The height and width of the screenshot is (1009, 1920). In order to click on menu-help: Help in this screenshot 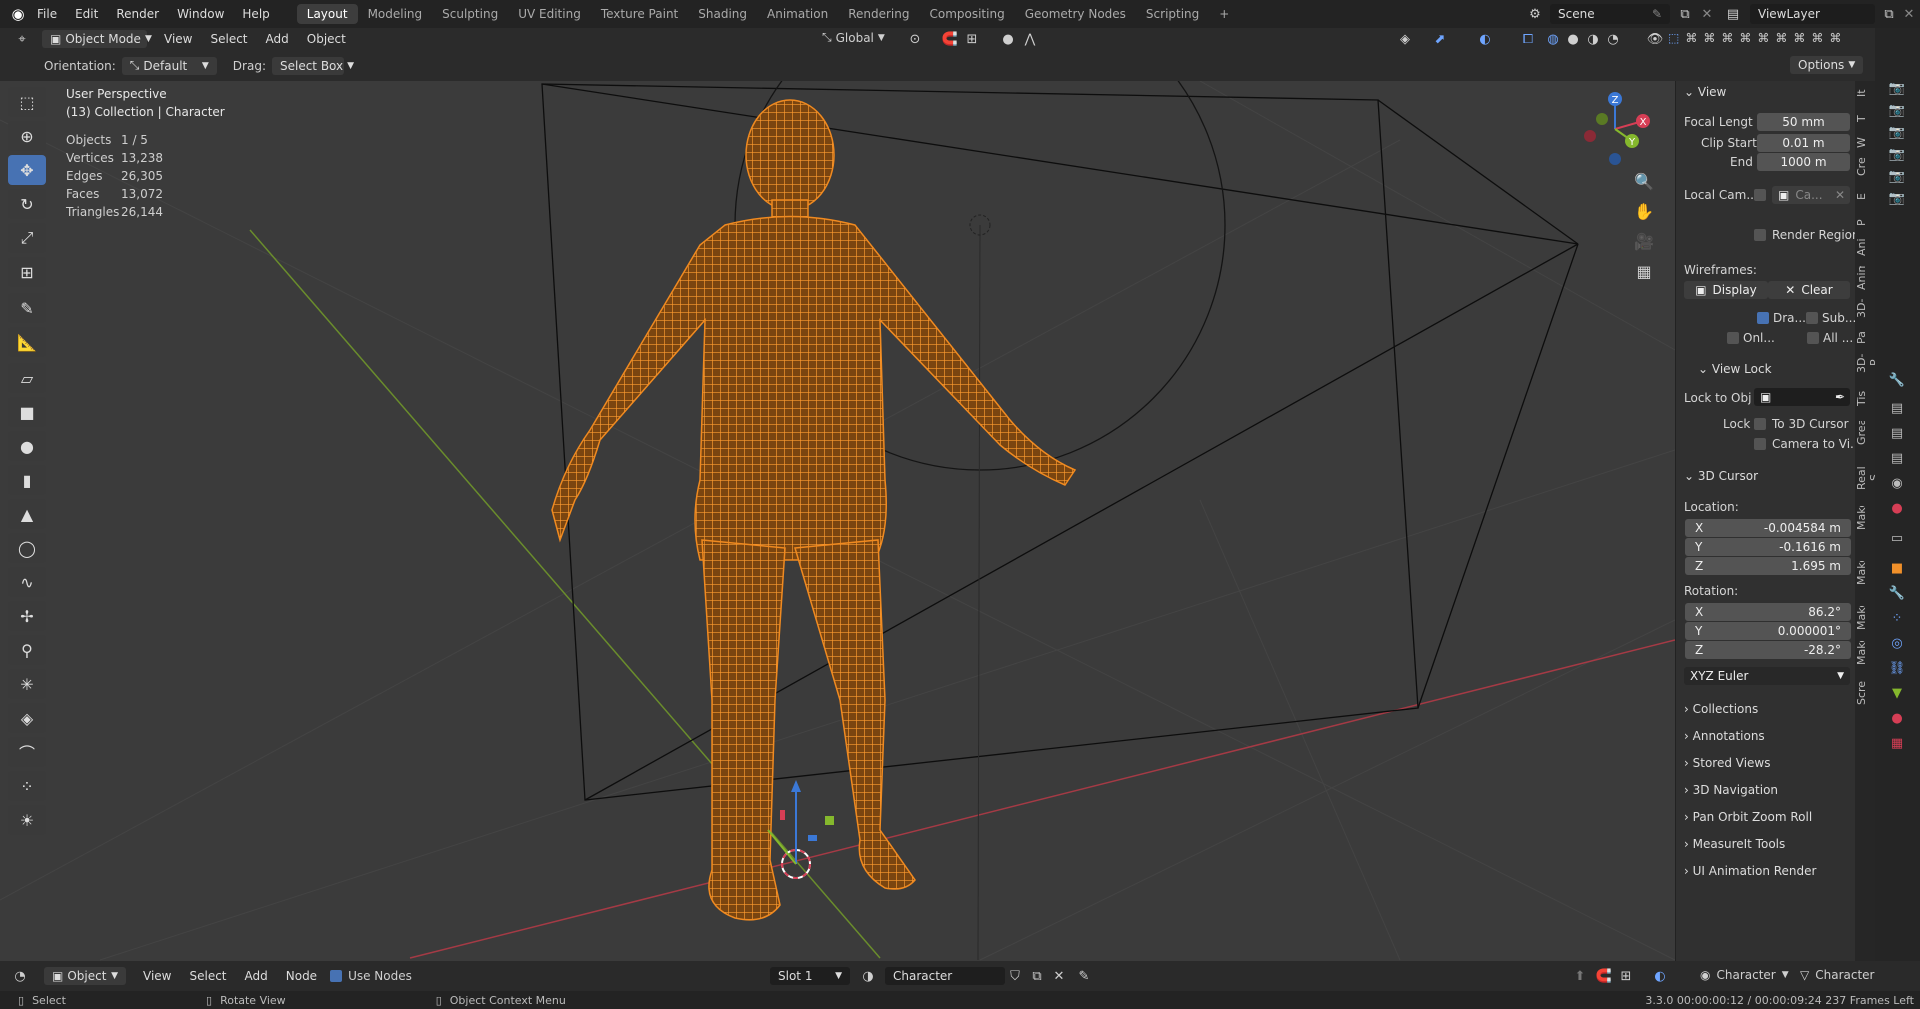, I will do `click(255, 14)`.